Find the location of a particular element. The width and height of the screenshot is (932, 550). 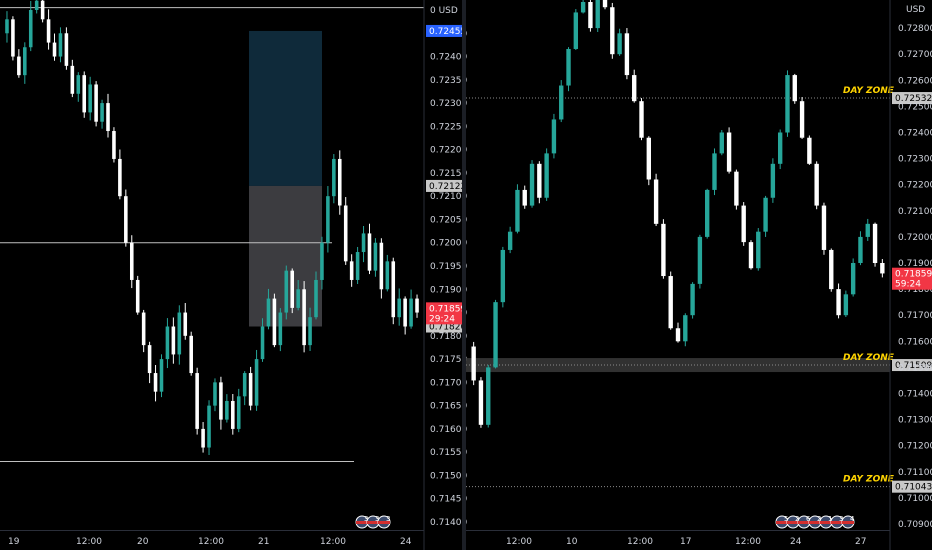

left-y-tick-label: 0.71550 is located at coordinates (448, 453).